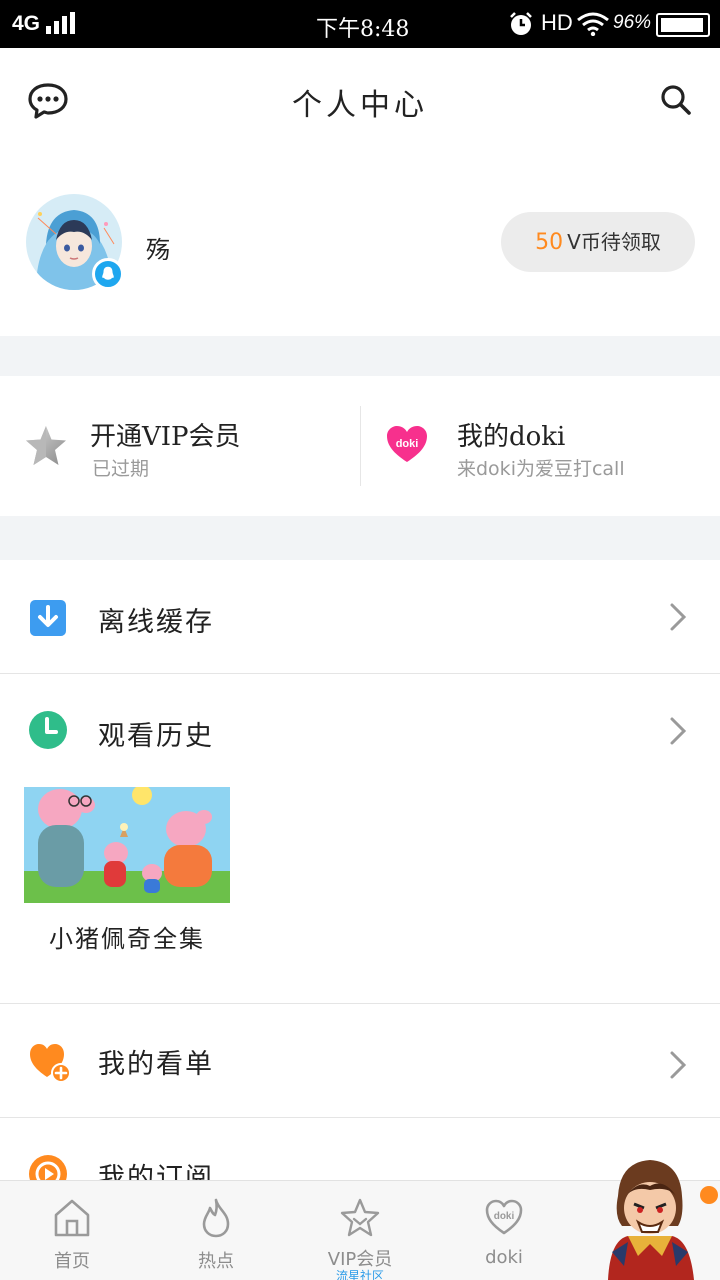 This screenshot has height=1280, width=720. Describe the element at coordinates (360, 1217) in the screenshot. I see `vip-star-icon` at that location.